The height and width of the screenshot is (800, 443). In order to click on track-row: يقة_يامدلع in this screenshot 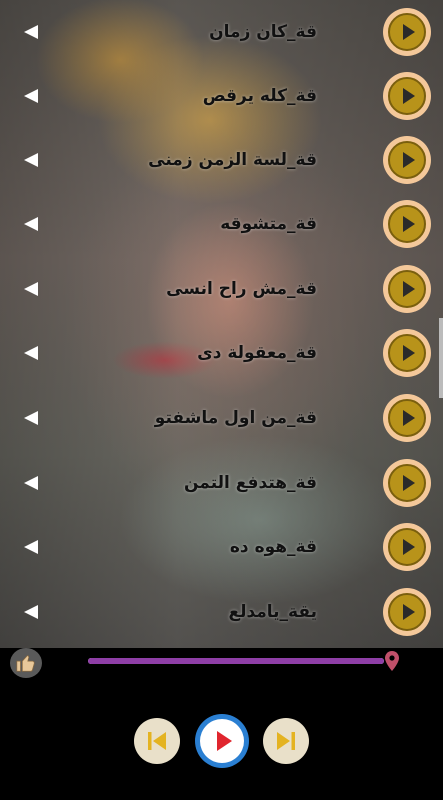, I will do `click(221, 612)`.